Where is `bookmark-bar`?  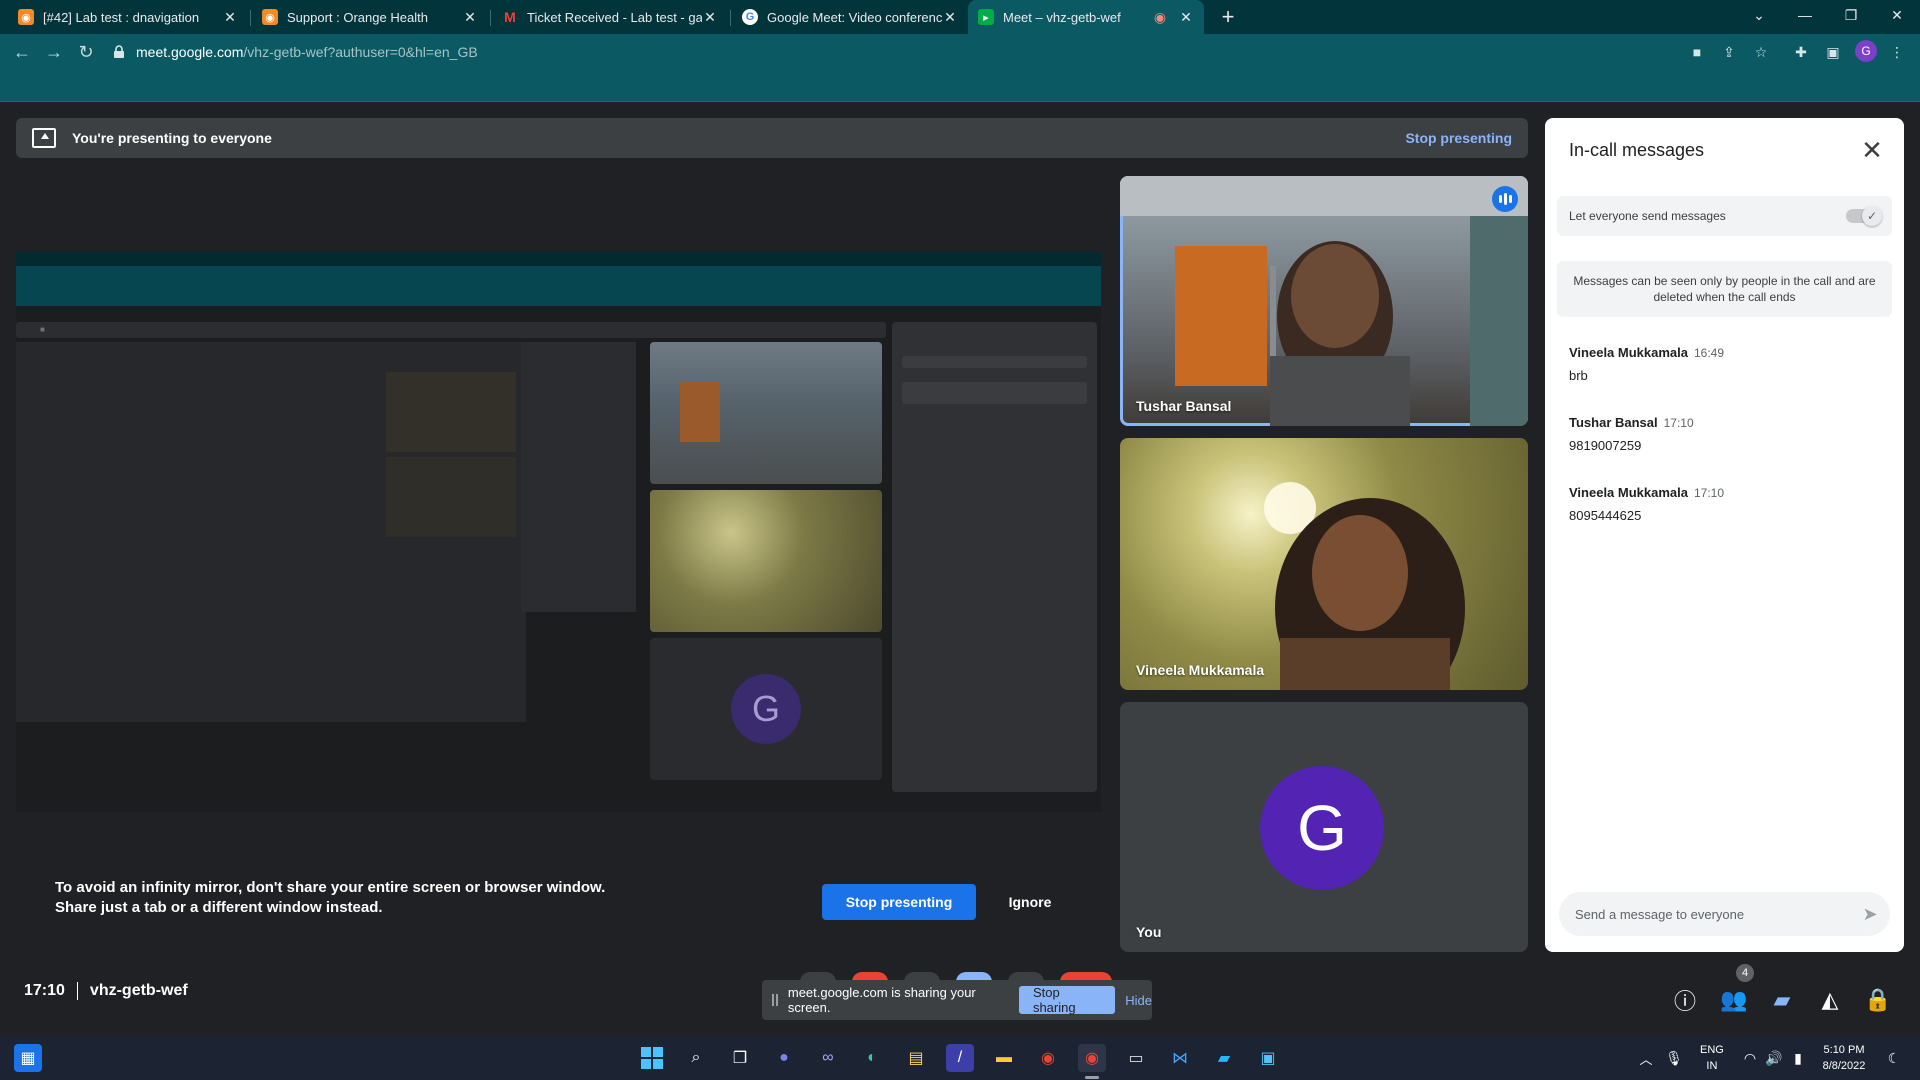
bookmark-bar is located at coordinates (960, 86).